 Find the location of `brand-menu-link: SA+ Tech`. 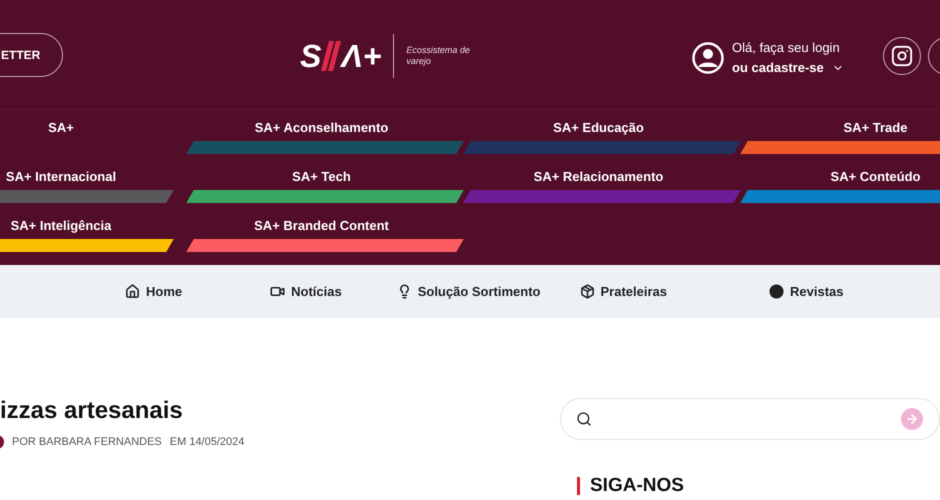

brand-menu-link: SA+ Tech is located at coordinates (321, 177).